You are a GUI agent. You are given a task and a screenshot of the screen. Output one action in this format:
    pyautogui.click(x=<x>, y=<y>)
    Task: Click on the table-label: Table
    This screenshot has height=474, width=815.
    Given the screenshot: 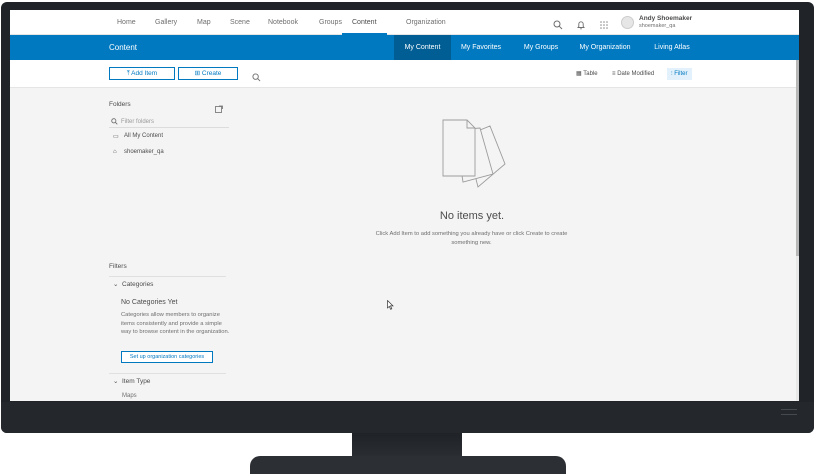 What is the action you would take?
    pyautogui.click(x=590, y=74)
    